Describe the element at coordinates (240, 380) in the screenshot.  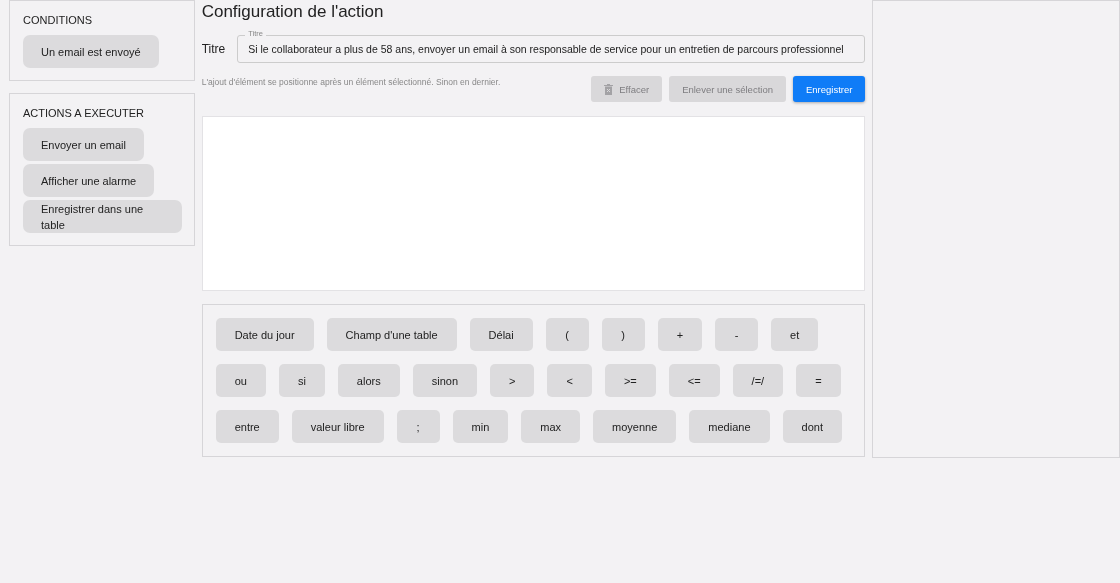
I see `token-button: ou` at that location.